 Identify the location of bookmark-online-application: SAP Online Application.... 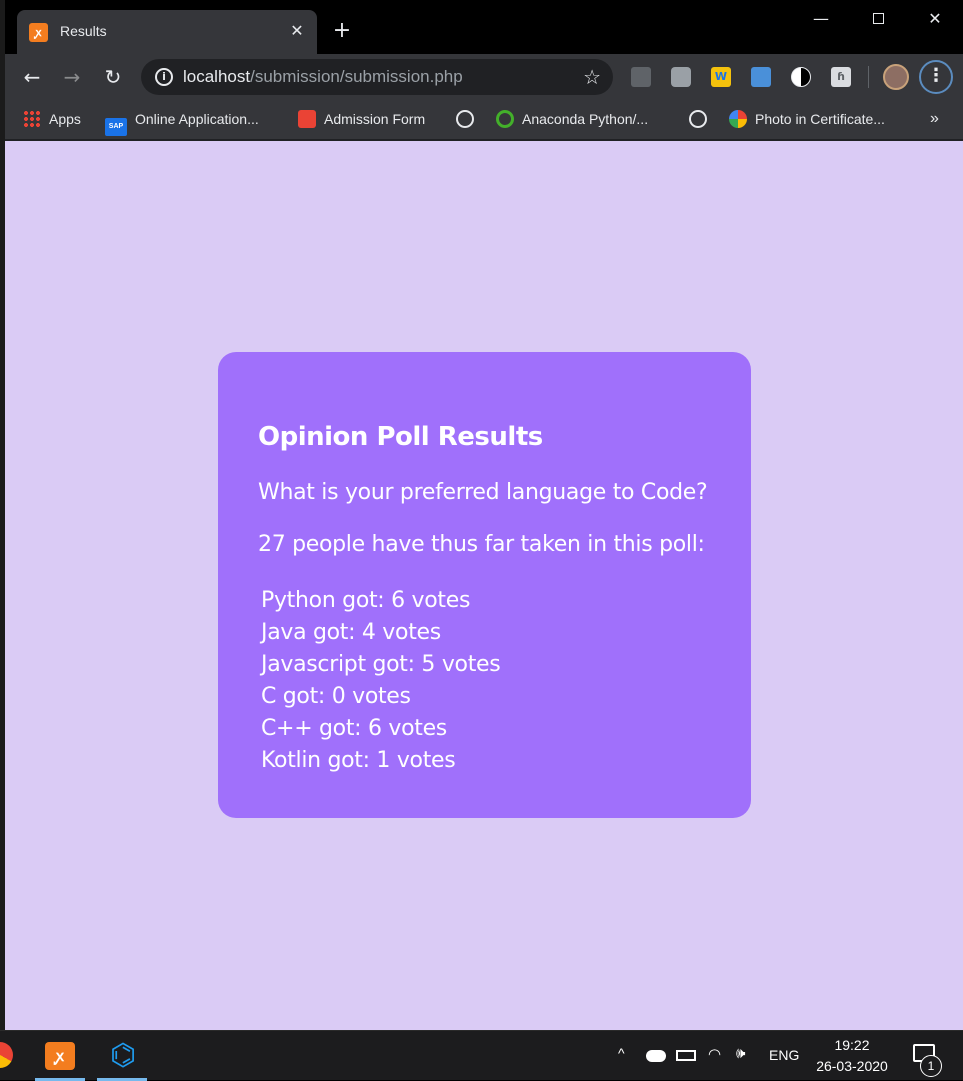
(182, 122).